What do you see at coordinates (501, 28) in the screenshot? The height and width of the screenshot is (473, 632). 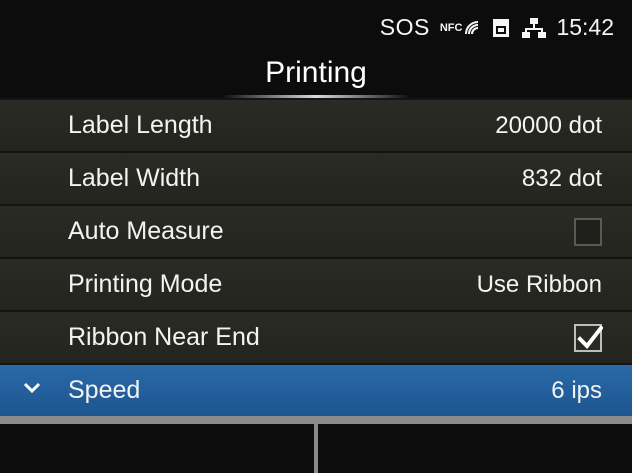 I see `sd-card-icon` at bounding box center [501, 28].